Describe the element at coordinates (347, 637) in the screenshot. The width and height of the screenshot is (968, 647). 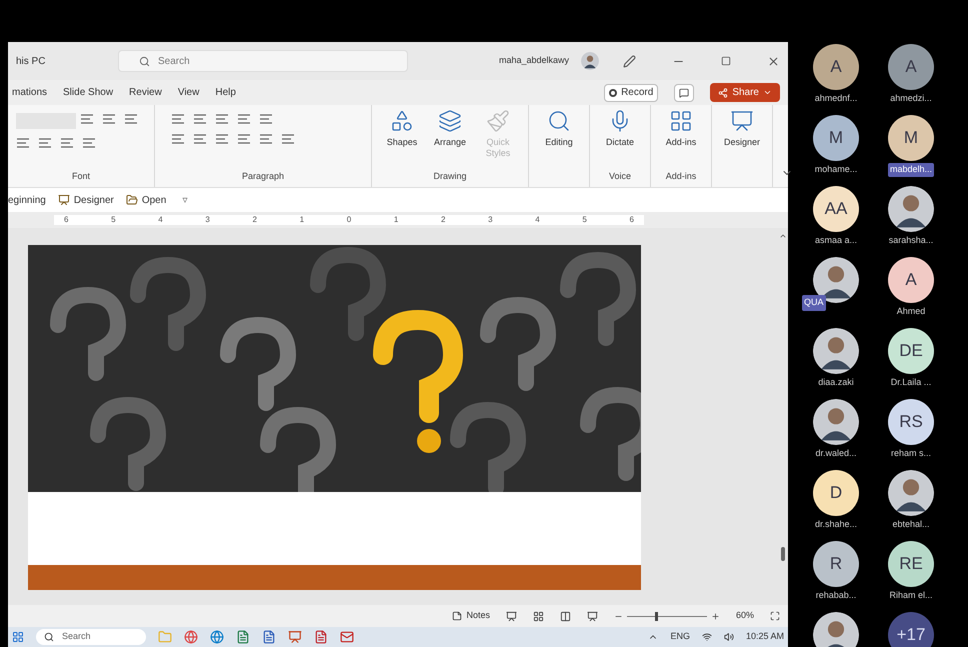
I see `mail-icon` at that location.